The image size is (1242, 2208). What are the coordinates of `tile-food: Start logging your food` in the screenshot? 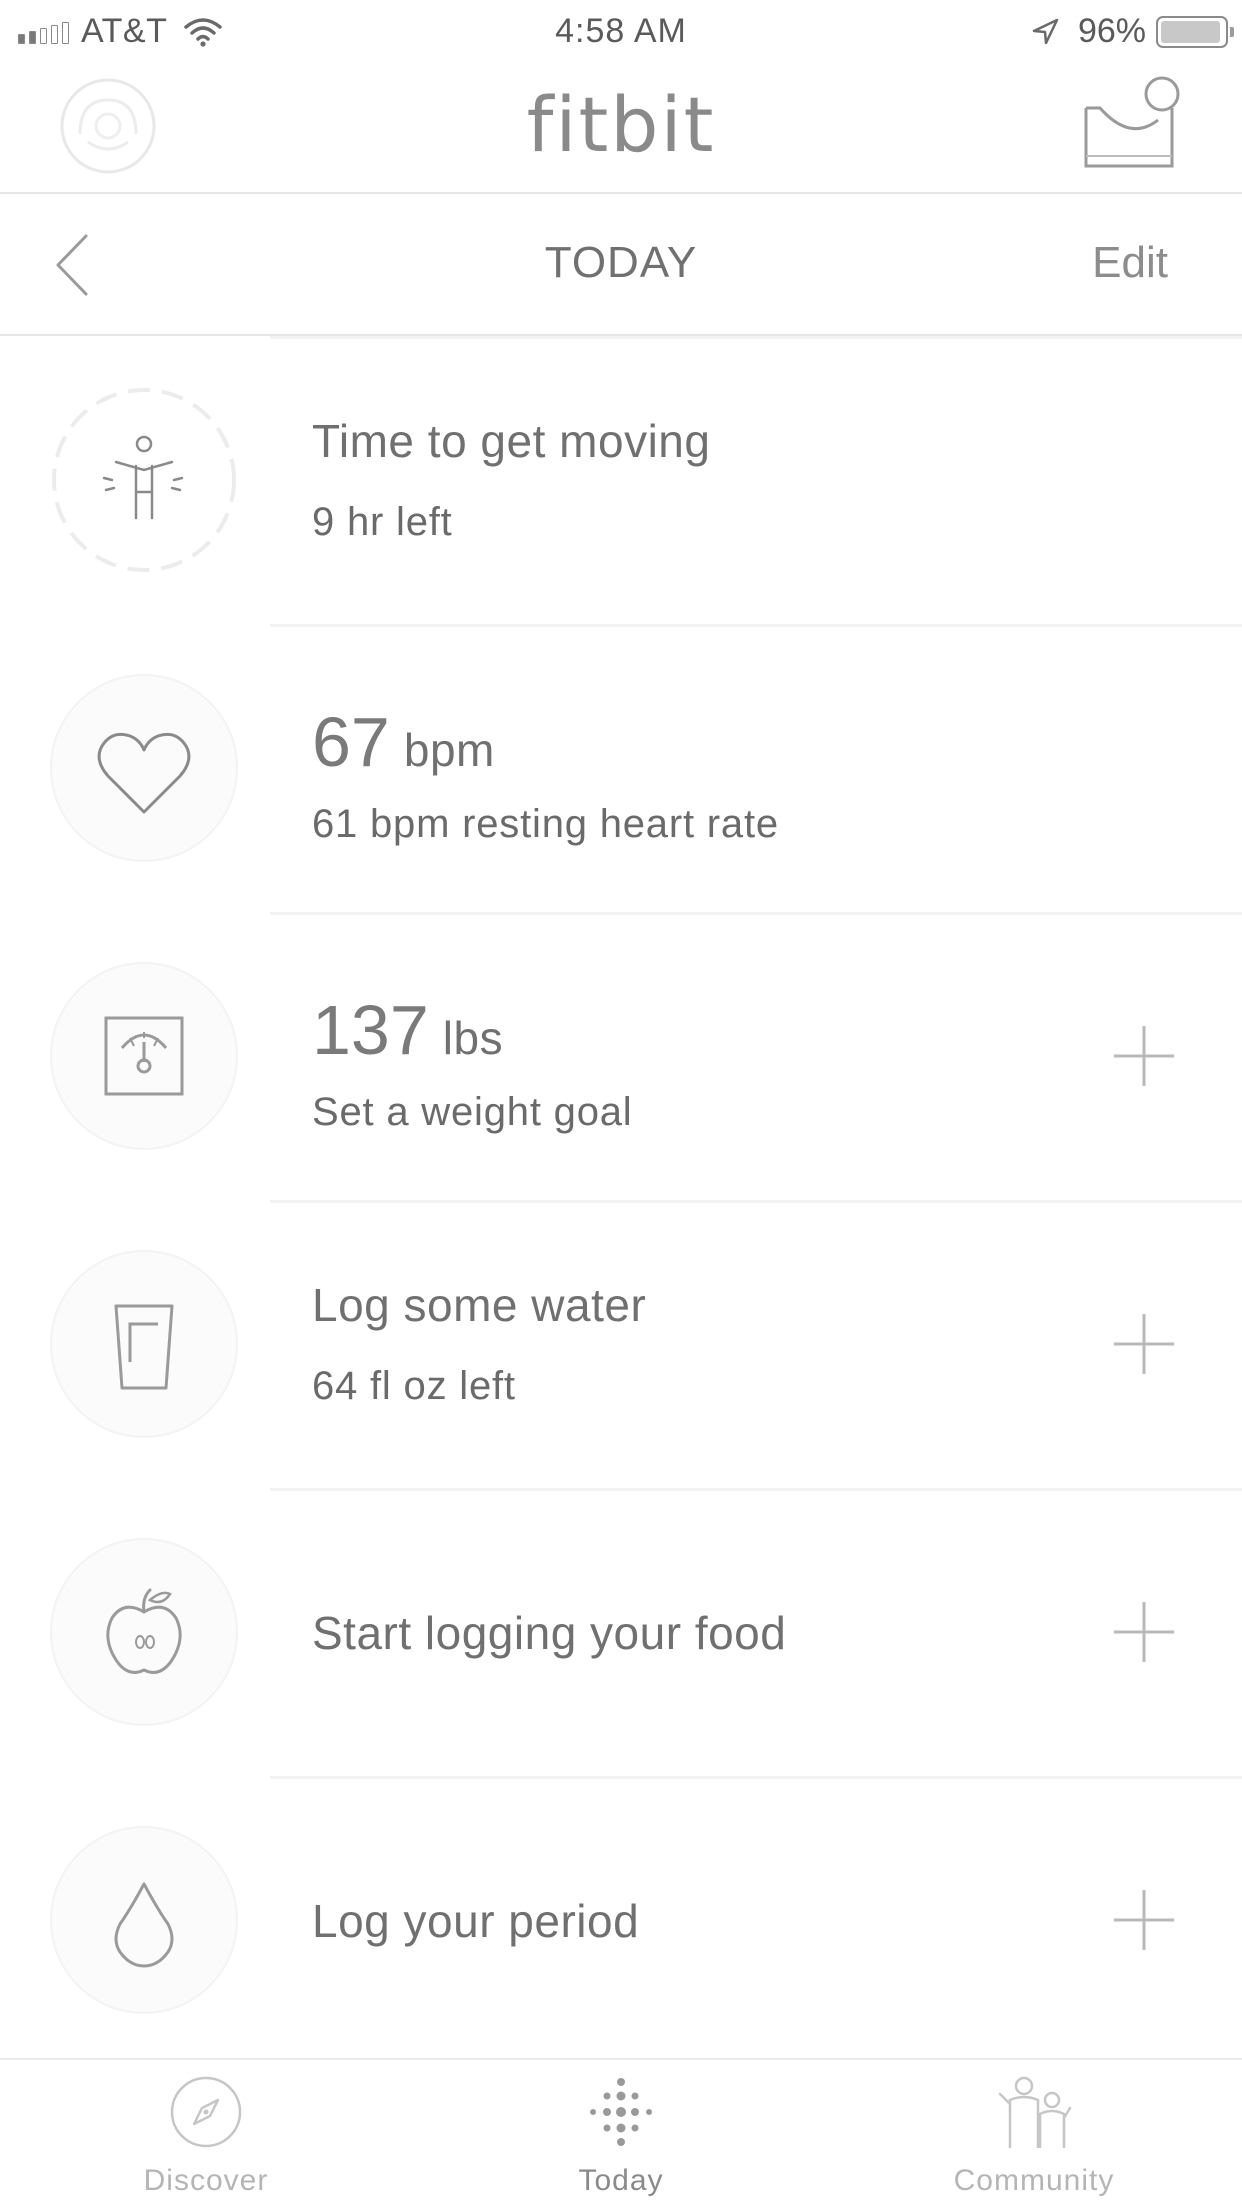 It's located at (621, 1632).